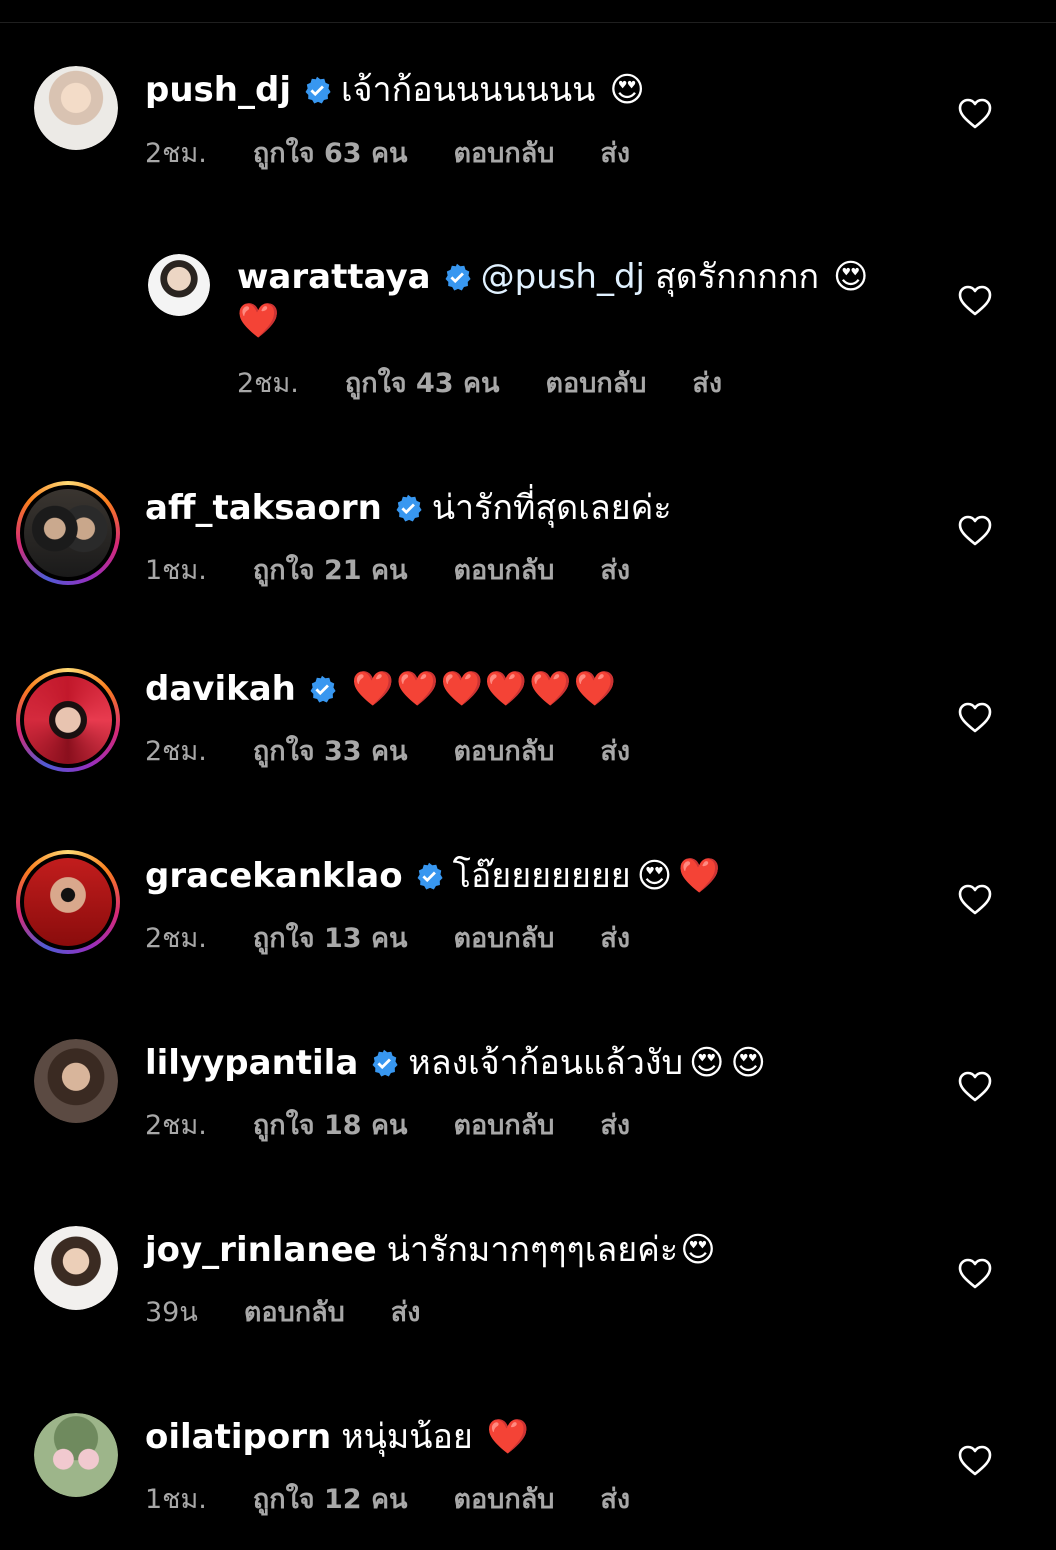  I want to click on like-count: ถูกใจ 18 คน, so click(330, 1126).